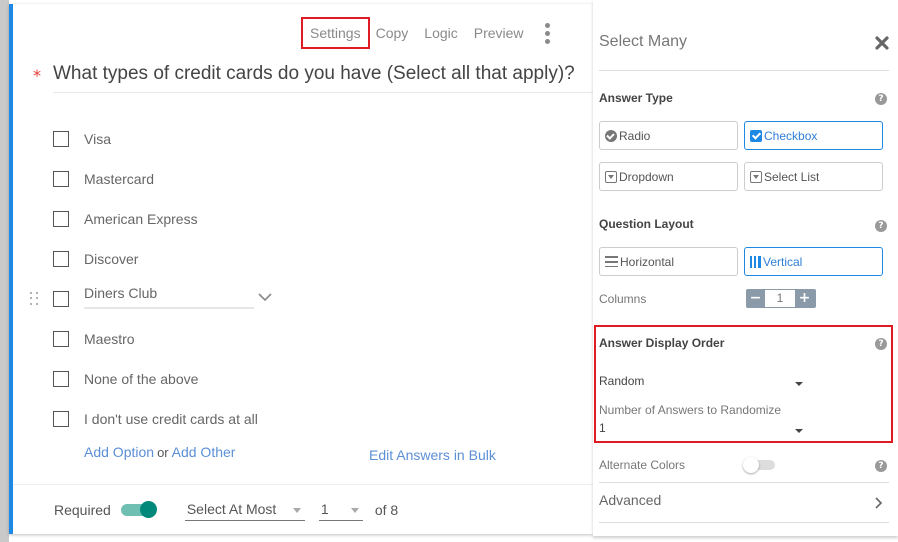  Describe the element at coordinates (643, 41) in the screenshot. I see `panel-title: Select Many` at that location.